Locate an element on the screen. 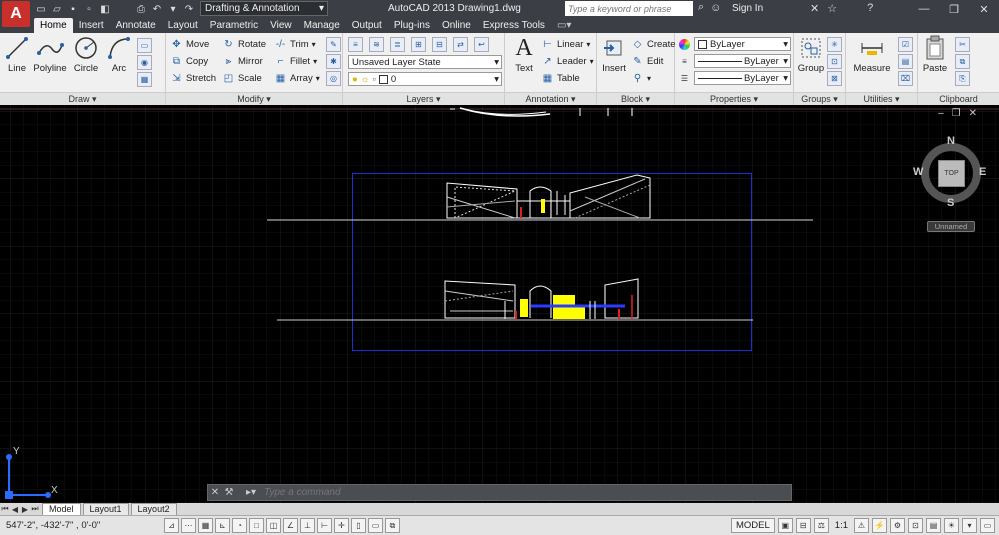  tab-parametric: Parametric is located at coordinates (234, 25).